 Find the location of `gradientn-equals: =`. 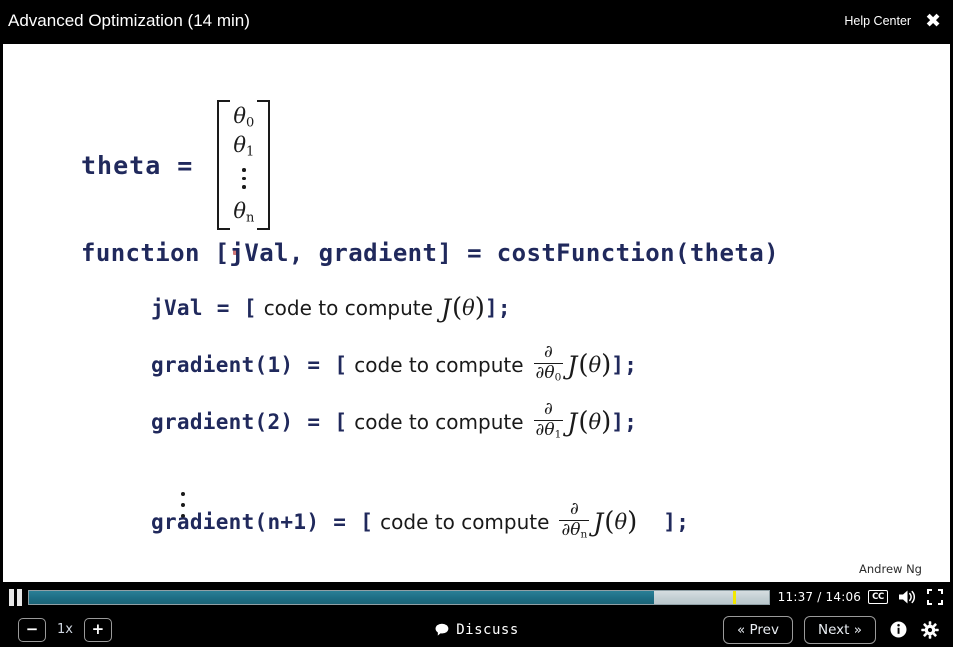

gradientn-equals: = is located at coordinates (340, 522).